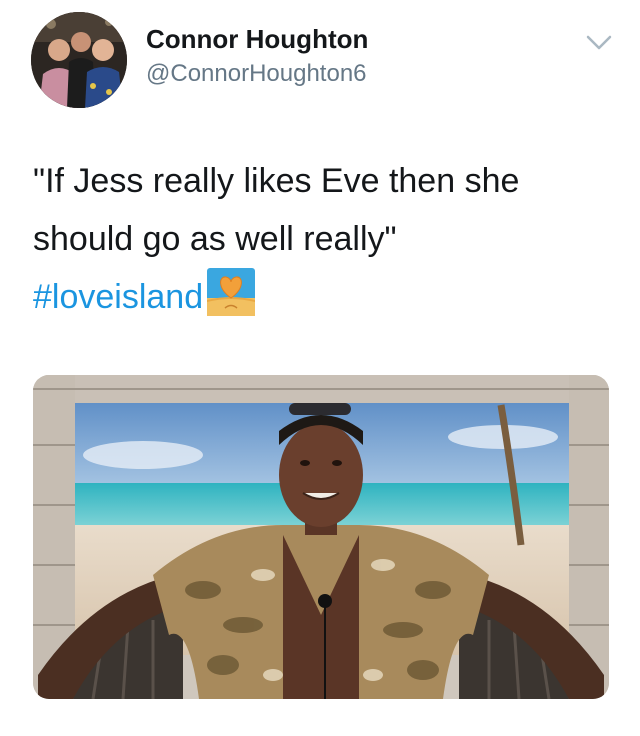 This screenshot has height=736, width=640. I want to click on display-name: Connor Houghton, so click(257, 39).